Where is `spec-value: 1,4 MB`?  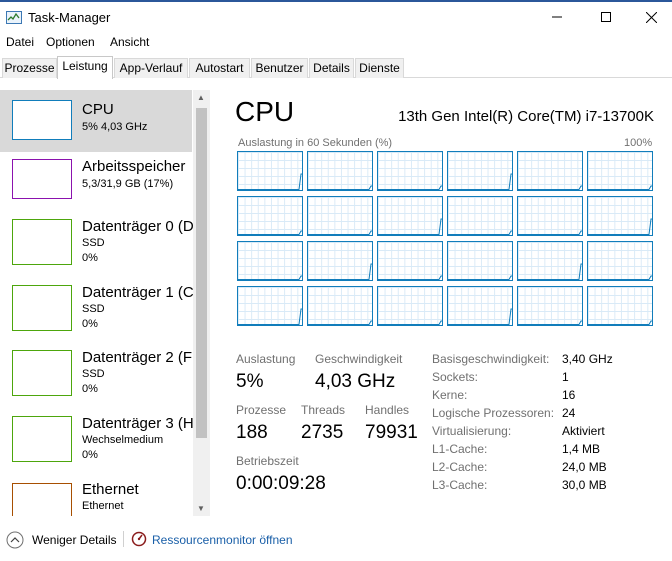
spec-value: 1,4 MB is located at coordinates (581, 449).